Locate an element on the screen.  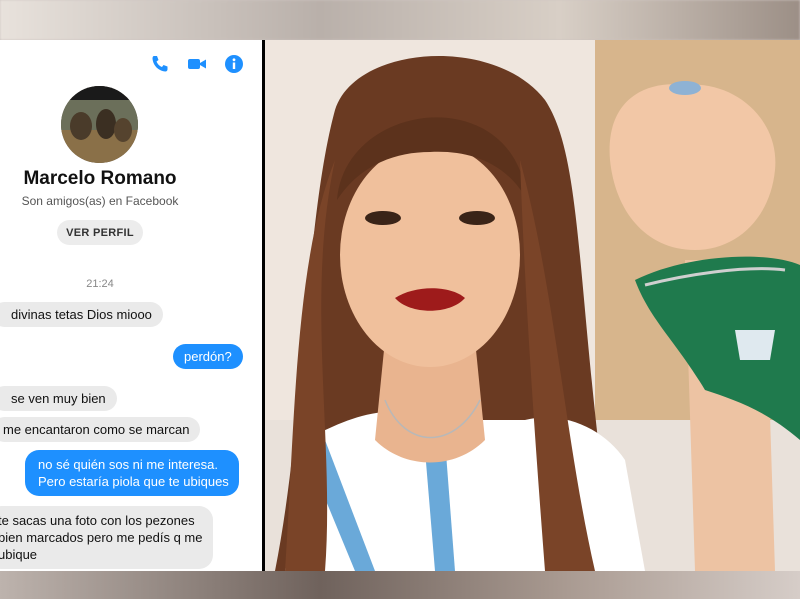
message-incoming: me encantaron como se marcan is located at coordinates (100, 429).